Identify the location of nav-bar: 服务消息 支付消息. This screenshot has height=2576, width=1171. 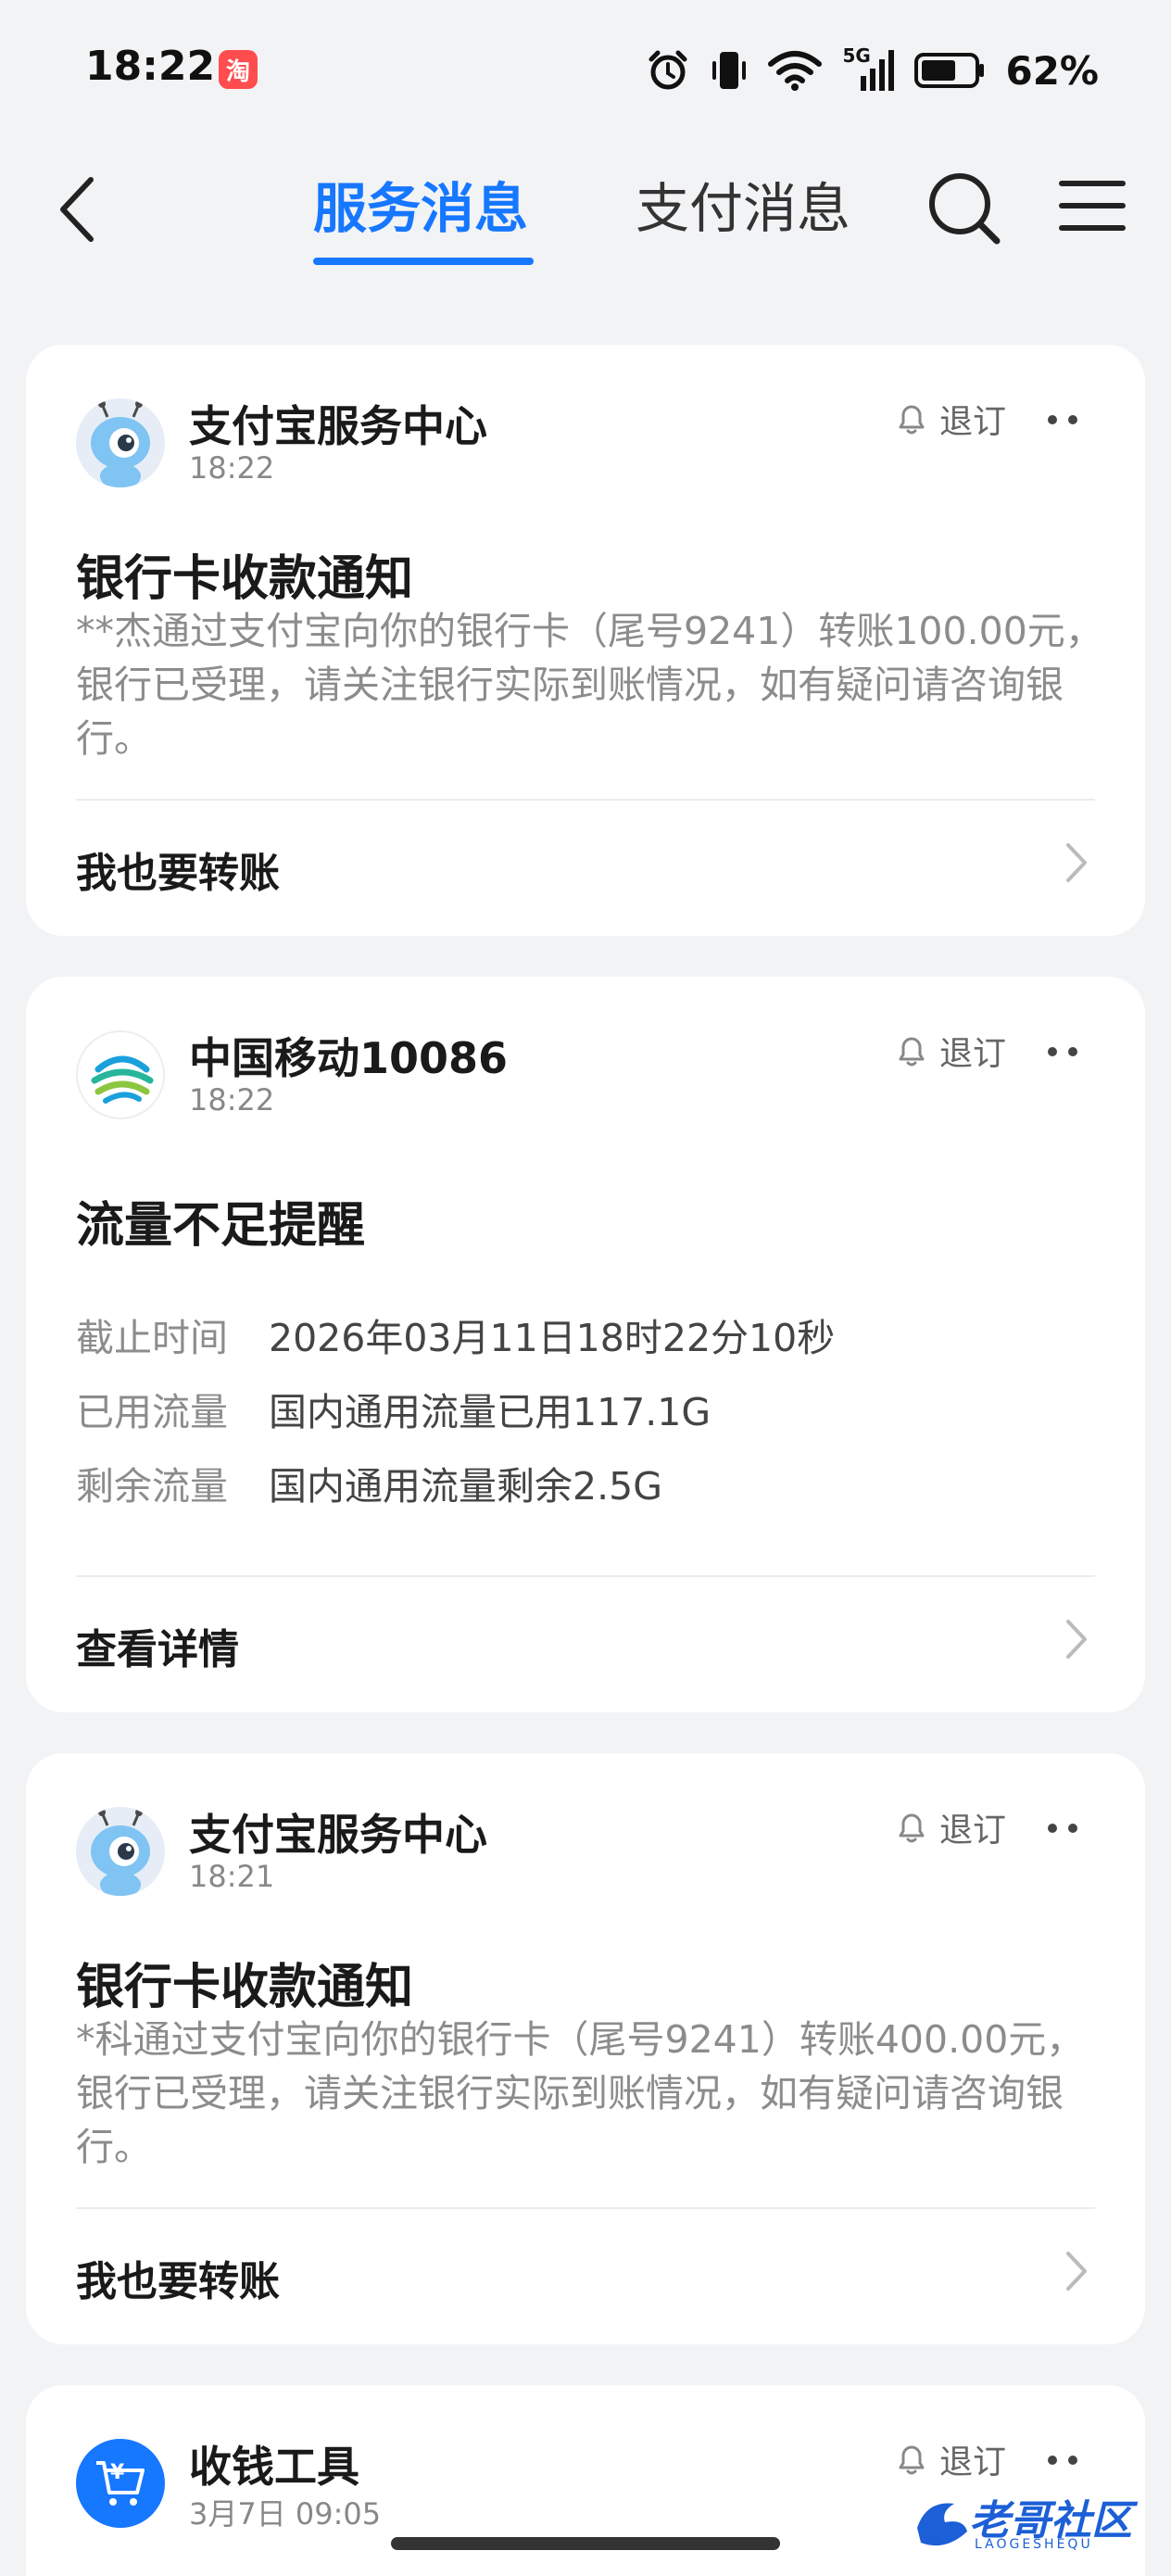
(585, 208).